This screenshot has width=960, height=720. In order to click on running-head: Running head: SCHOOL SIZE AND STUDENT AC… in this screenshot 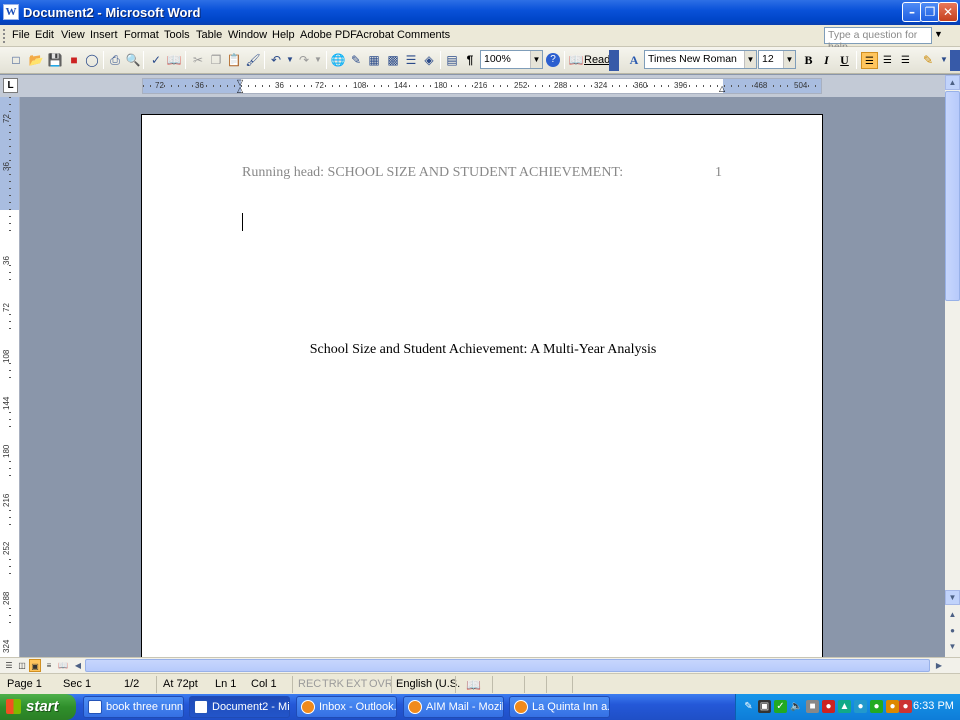, I will do `click(432, 173)`.